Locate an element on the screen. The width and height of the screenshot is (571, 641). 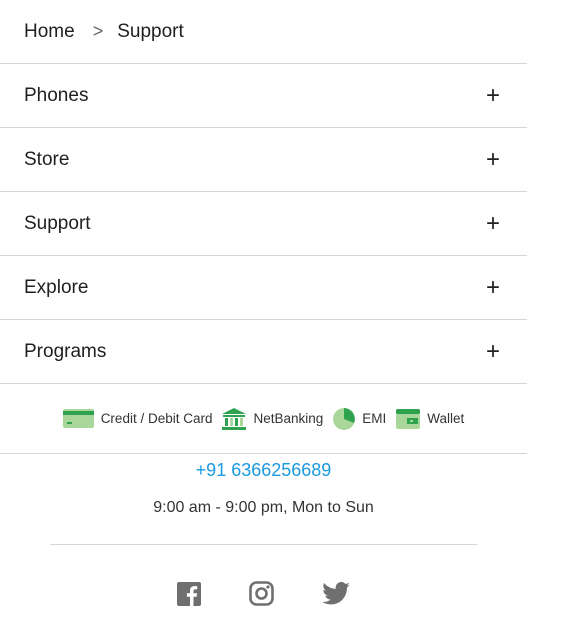
social-links is located at coordinates (263, 593).